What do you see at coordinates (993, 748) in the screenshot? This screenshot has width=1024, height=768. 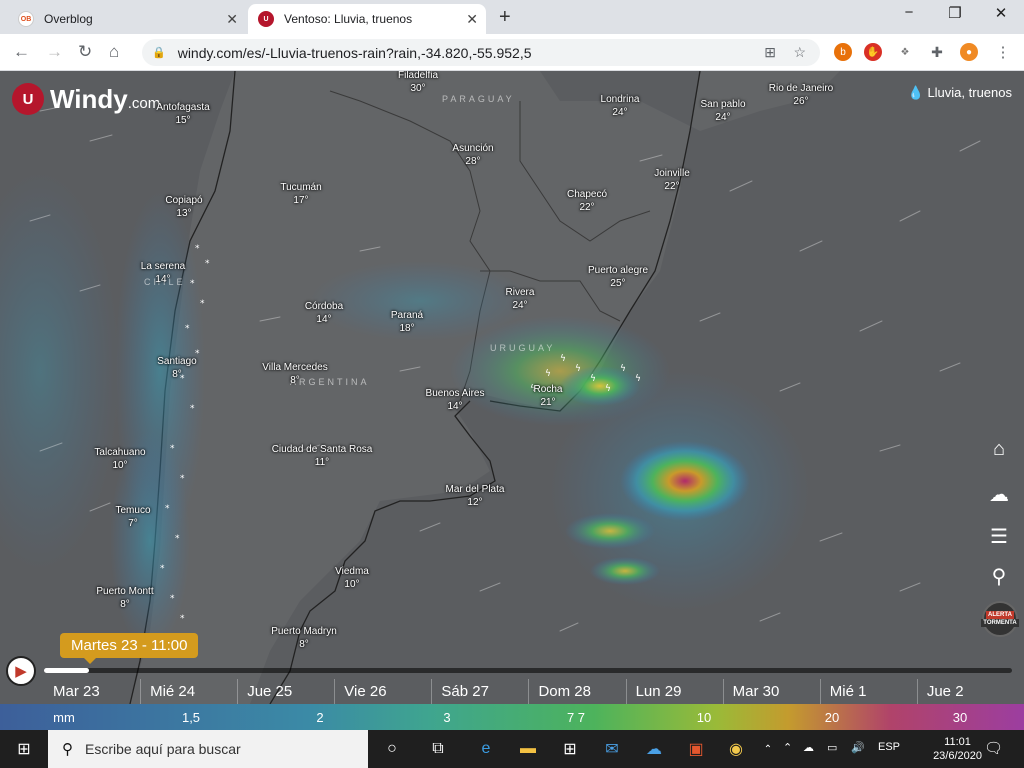 I see `notifications-icon: 🗨` at bounding box center [993, 748].